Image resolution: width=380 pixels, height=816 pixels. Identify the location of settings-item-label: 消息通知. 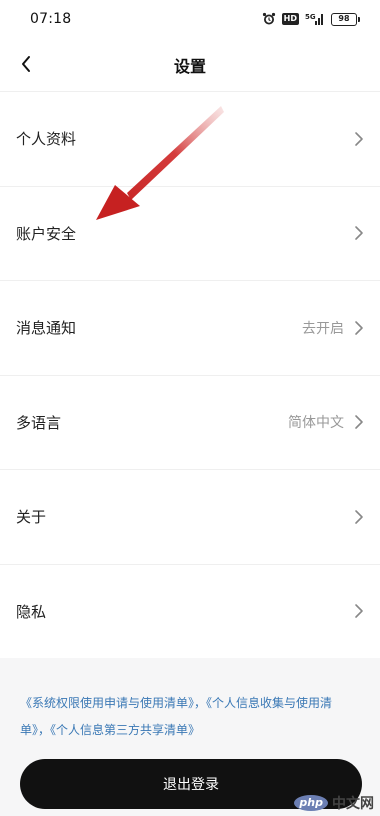
(46, 328).